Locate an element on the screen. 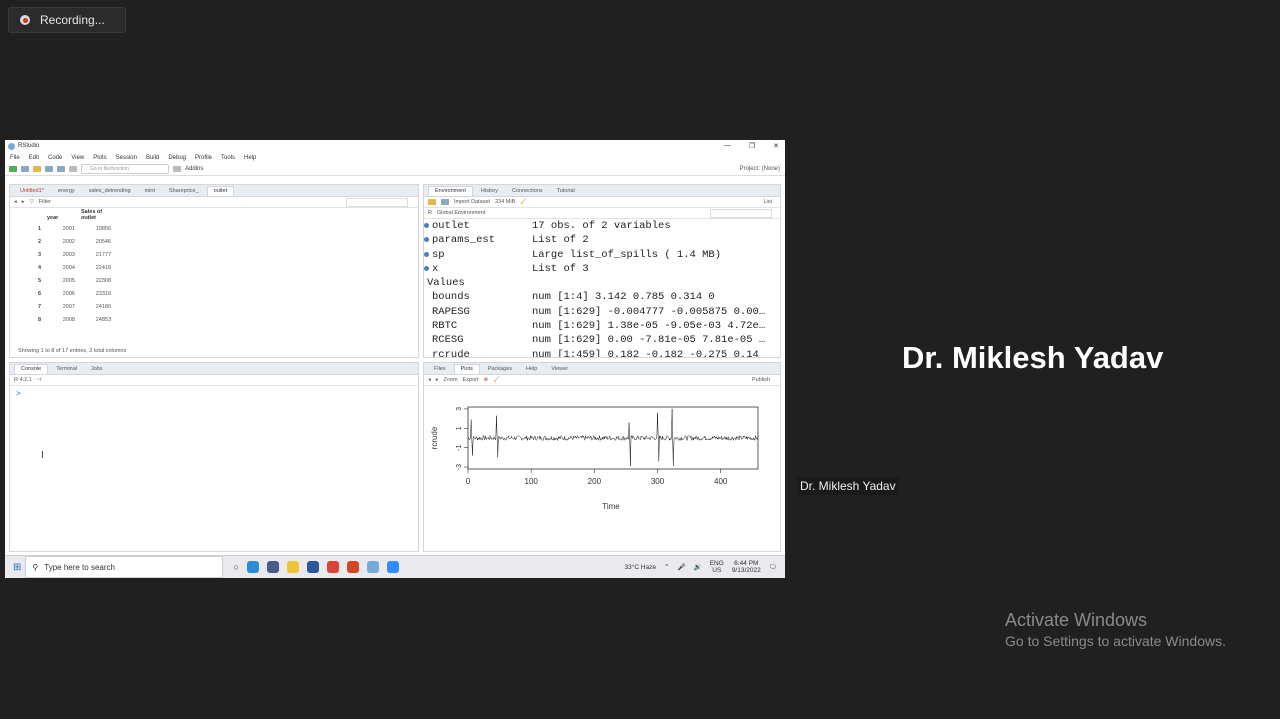 The image size is (1280, 719). close-icon: ✕ is located at coordinates (776, 146).